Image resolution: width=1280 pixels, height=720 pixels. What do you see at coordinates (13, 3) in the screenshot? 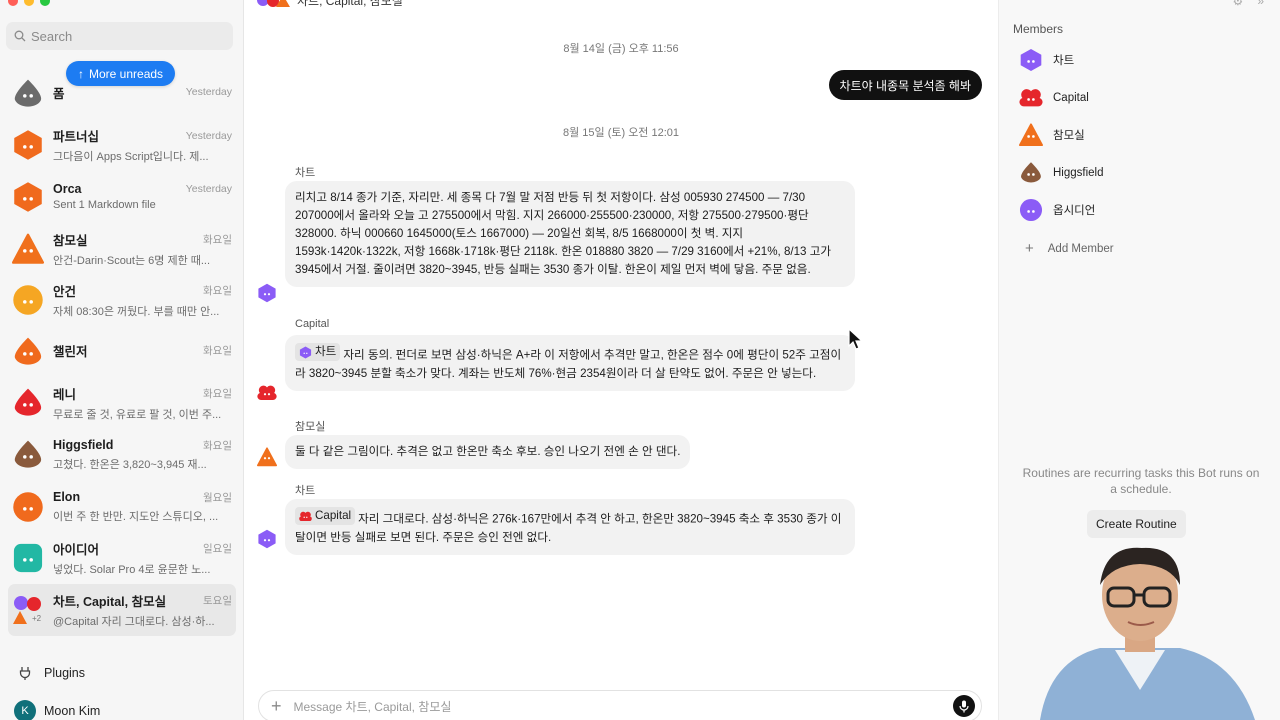
I see `close-window-button` at bounding box center [13, 3].